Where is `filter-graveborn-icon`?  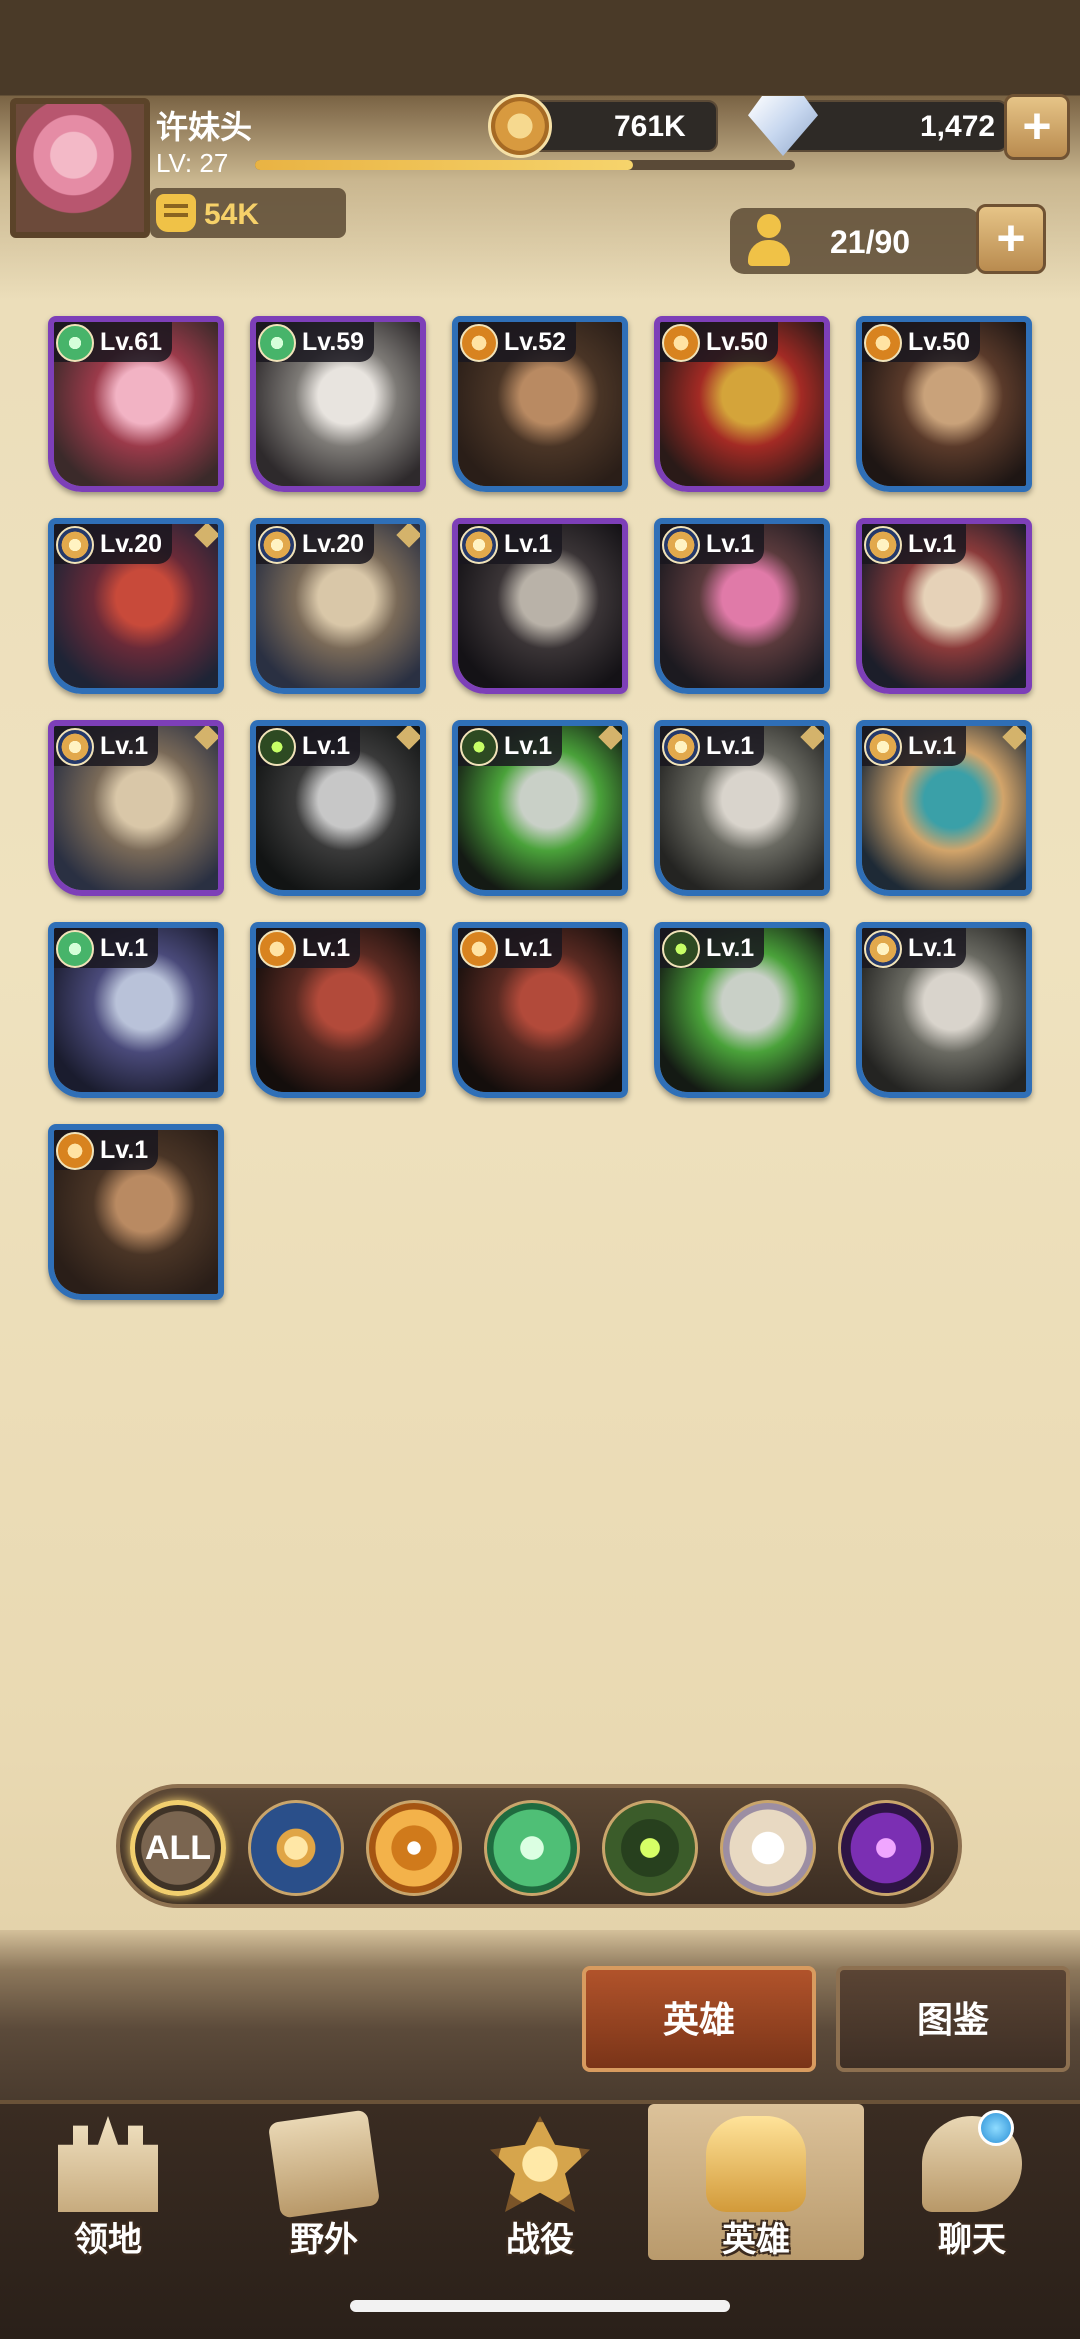
filter-graveborn-icon is located at coordinates (650, 1848).